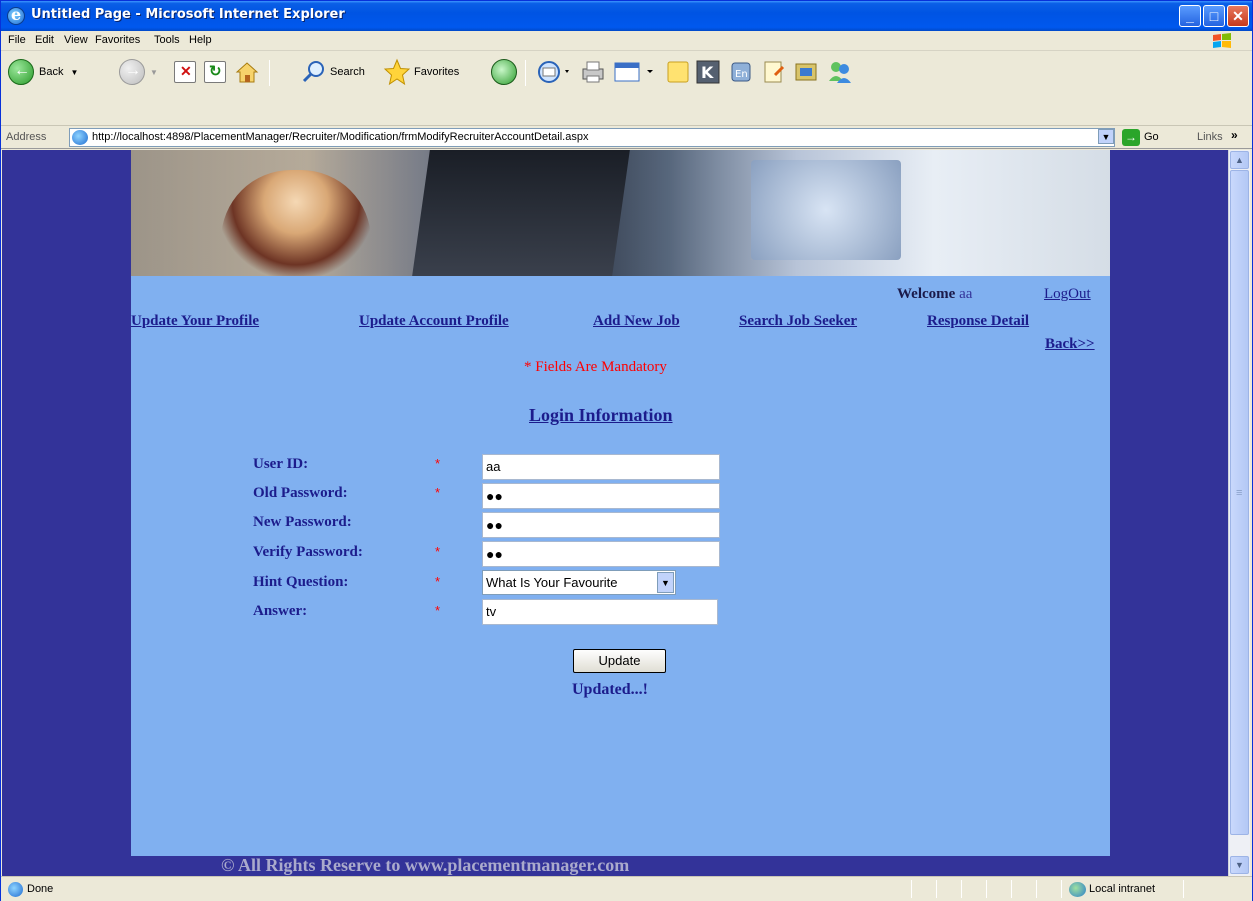  What do you see at coordinates (619, 661) in the screenshot?
I see `update-button: Update` at bounding box center [619, 661].